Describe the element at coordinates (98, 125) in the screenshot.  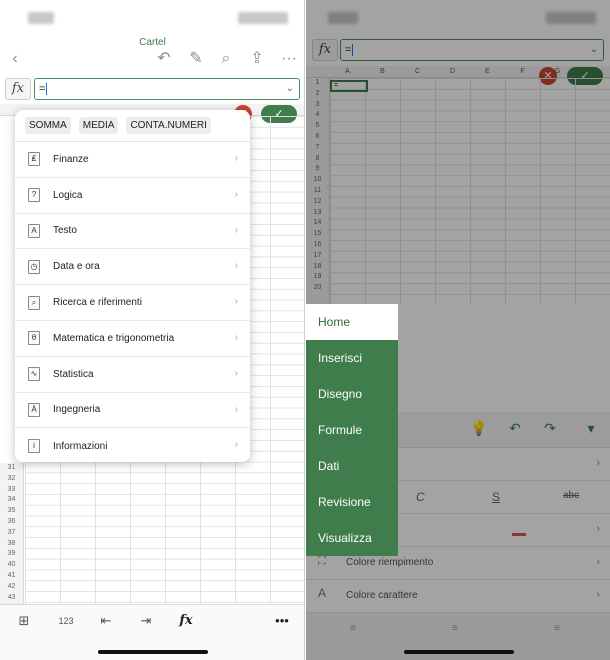
I see `quick-function-media: MEDIA` at that location.